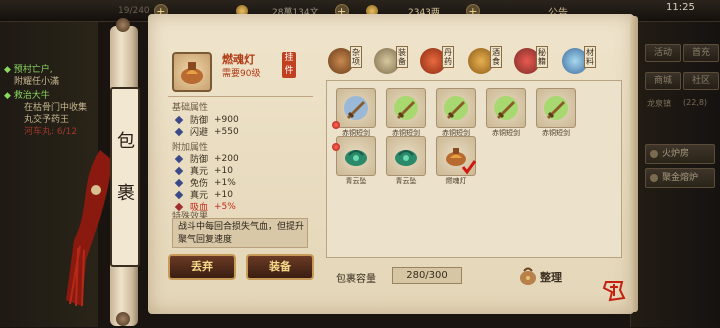  I want to click on furnace-icon, so click(654, 154).